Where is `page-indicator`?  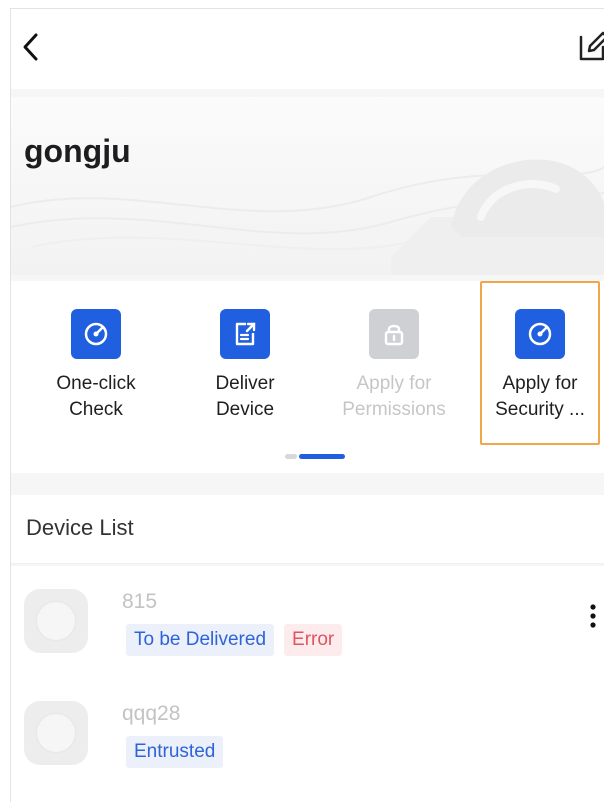
page-indicator is located at coordinates (315, 457).